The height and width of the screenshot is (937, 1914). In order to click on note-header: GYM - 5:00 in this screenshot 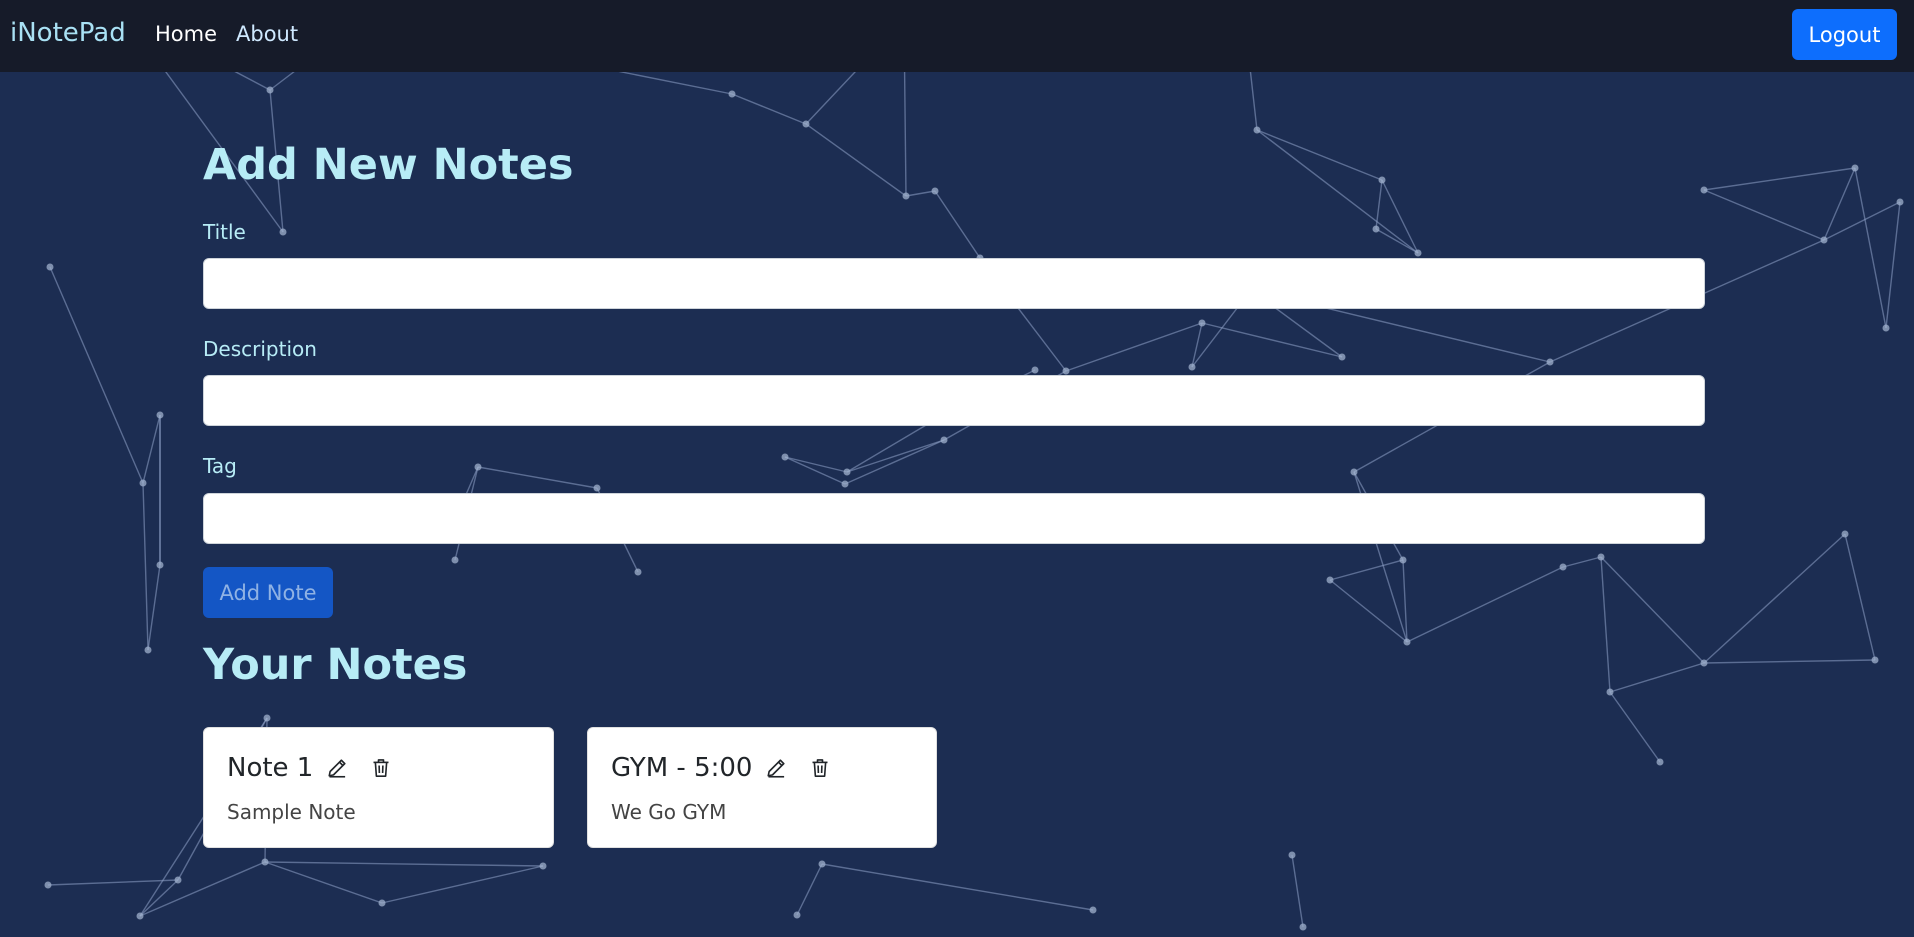, I will do `click(721, 768)`.